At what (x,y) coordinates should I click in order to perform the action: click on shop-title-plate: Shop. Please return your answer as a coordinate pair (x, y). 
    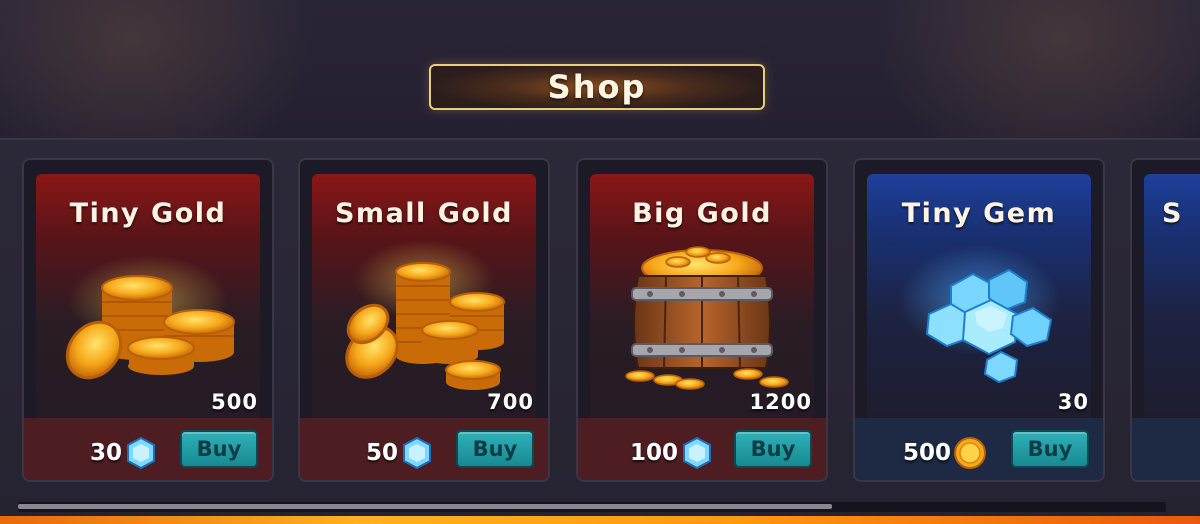
    Looking at the image, I should click on (597, 87).